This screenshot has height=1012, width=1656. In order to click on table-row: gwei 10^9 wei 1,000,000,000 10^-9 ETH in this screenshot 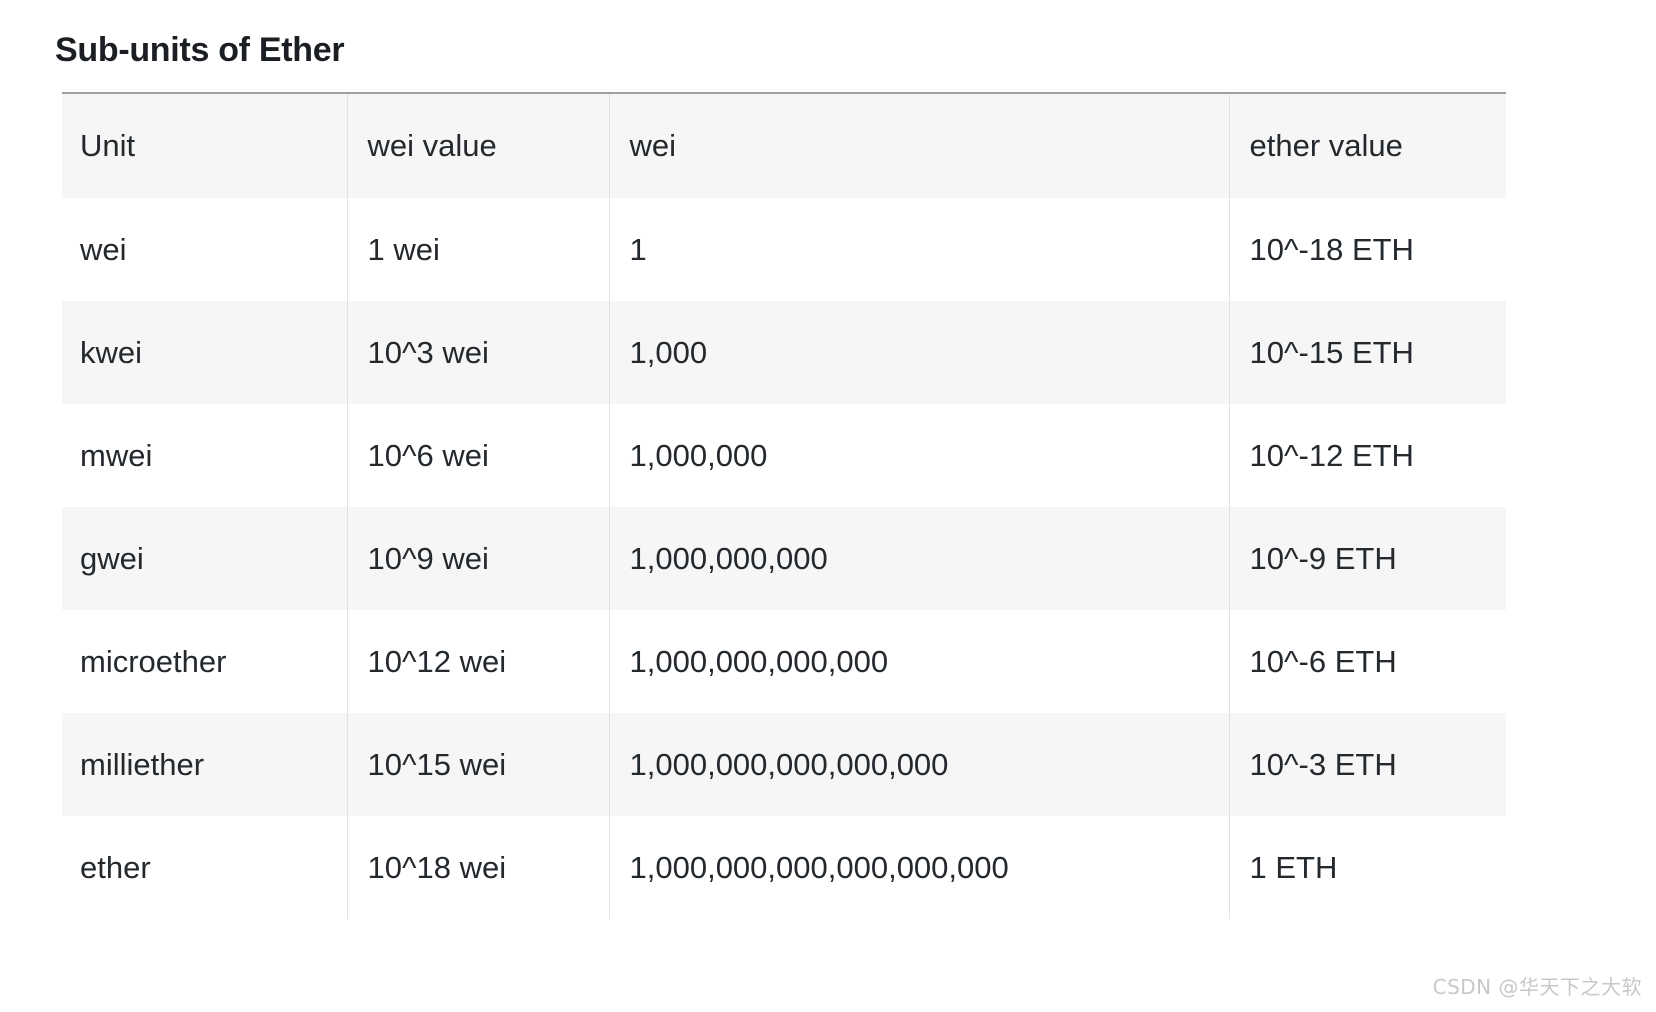, I will do `click(784, 558)`.